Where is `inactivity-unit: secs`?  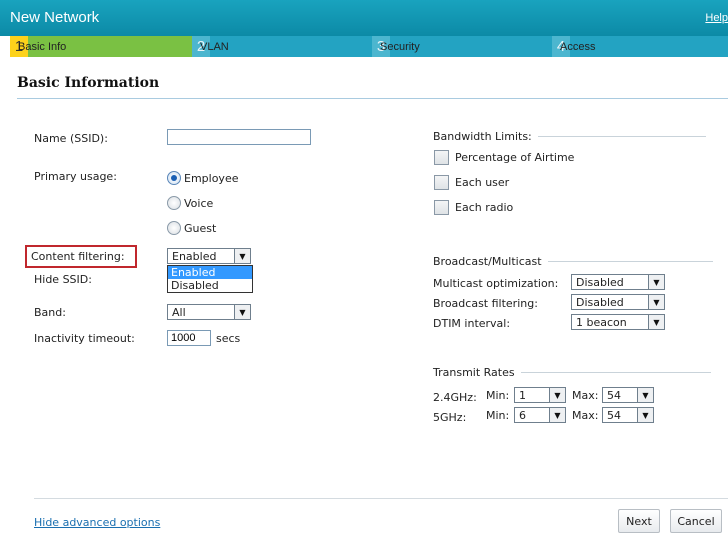
inactivity-unit: secs is located at coordinates (228, 338).